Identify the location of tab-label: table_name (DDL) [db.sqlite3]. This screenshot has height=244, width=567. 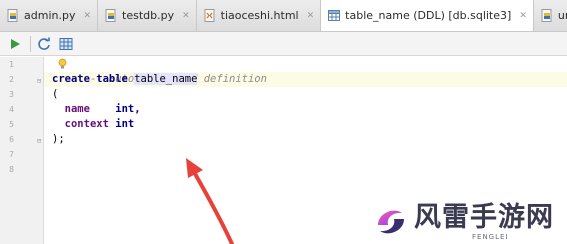
(428, 15).